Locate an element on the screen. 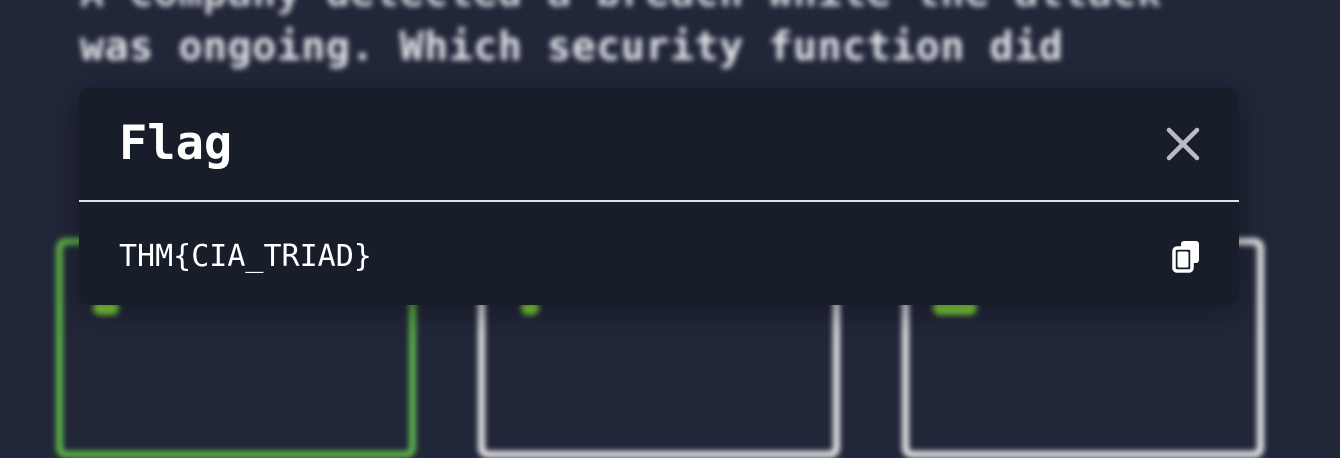 This screenshot has height=458, width=1340. flag-value: THM{CIA_TRIAD} is located at coordinates (245, 257).